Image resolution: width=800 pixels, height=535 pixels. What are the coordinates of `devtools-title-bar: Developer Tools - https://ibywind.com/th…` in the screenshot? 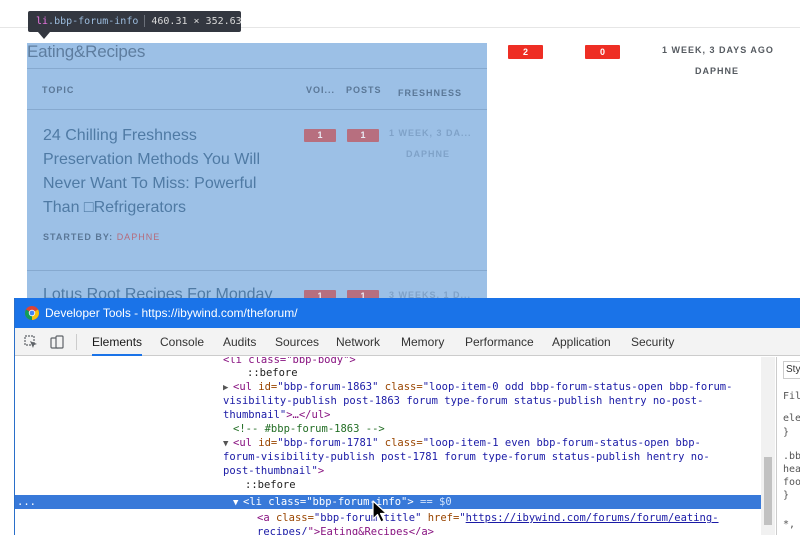 It's located at (407, 313).